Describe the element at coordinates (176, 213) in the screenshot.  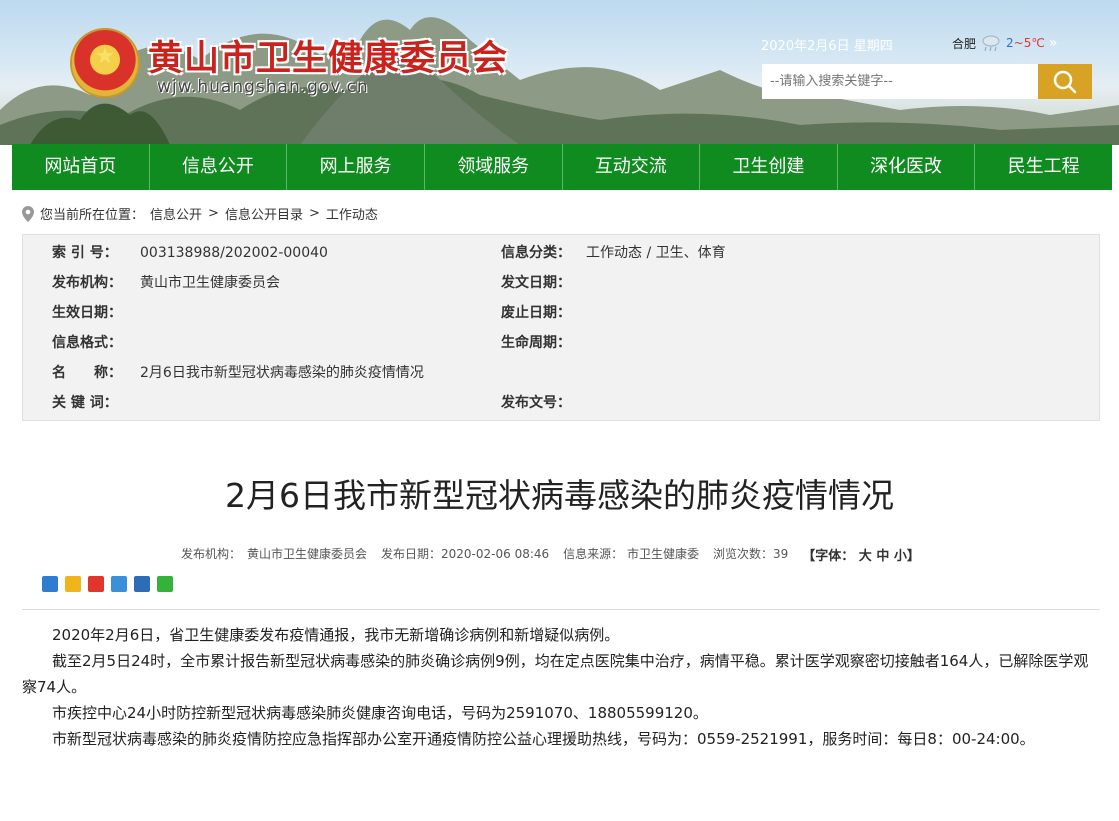
I see `breadcrumb-item: 信息公开` at that location.